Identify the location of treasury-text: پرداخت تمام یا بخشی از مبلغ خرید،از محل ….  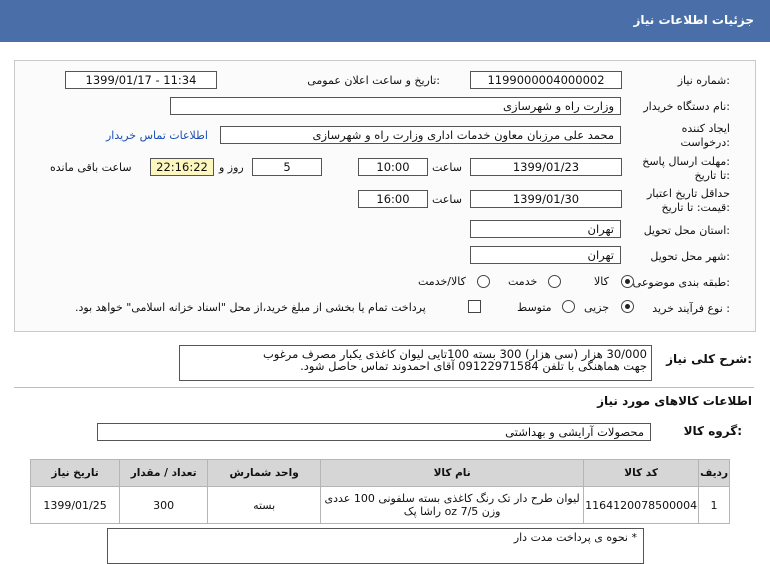
(250, 307).